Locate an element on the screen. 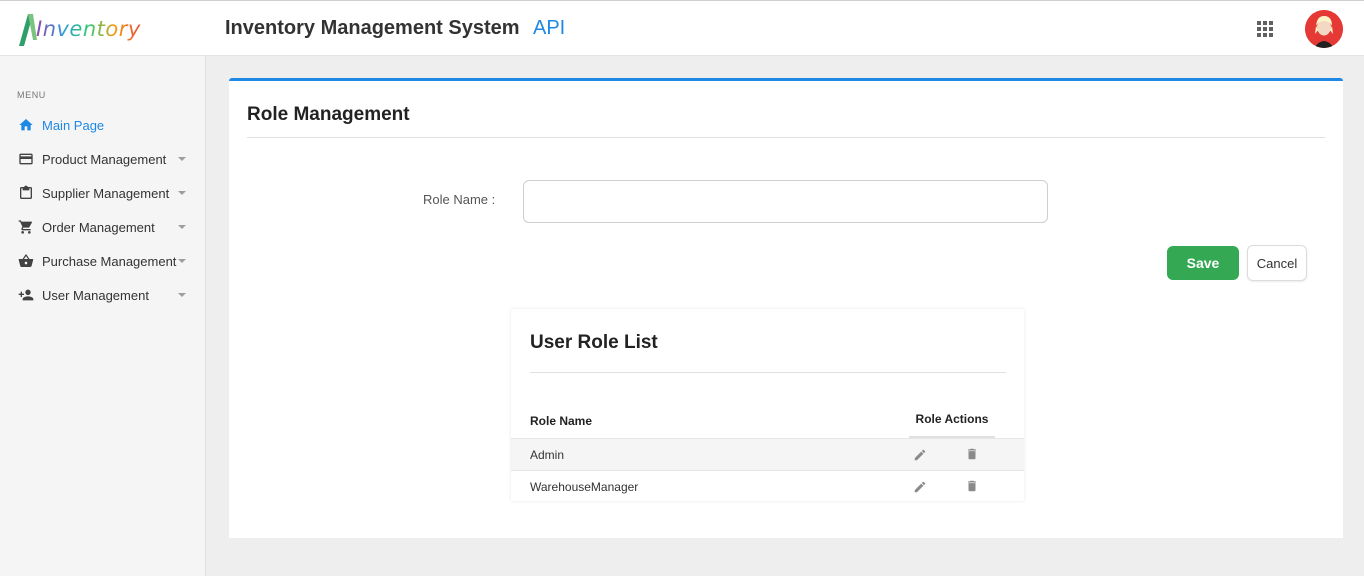 This screenshot has width=1364, height=576. column-header-role-name: Role Name is located at coordinates (561, 421).